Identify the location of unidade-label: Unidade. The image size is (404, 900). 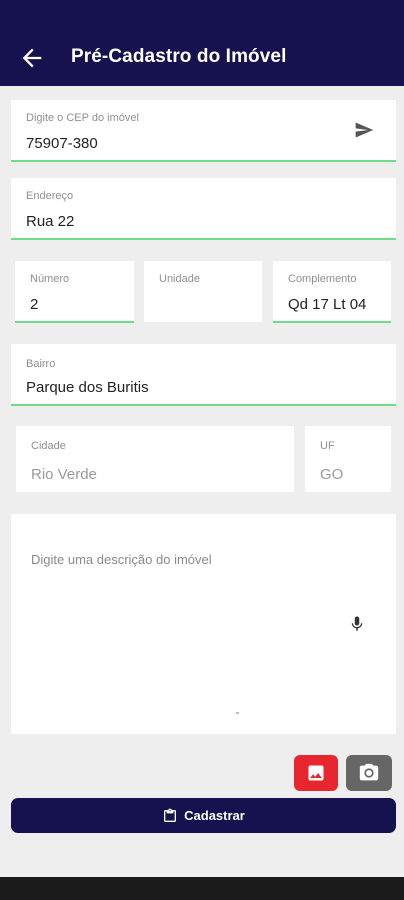
(179, 279).